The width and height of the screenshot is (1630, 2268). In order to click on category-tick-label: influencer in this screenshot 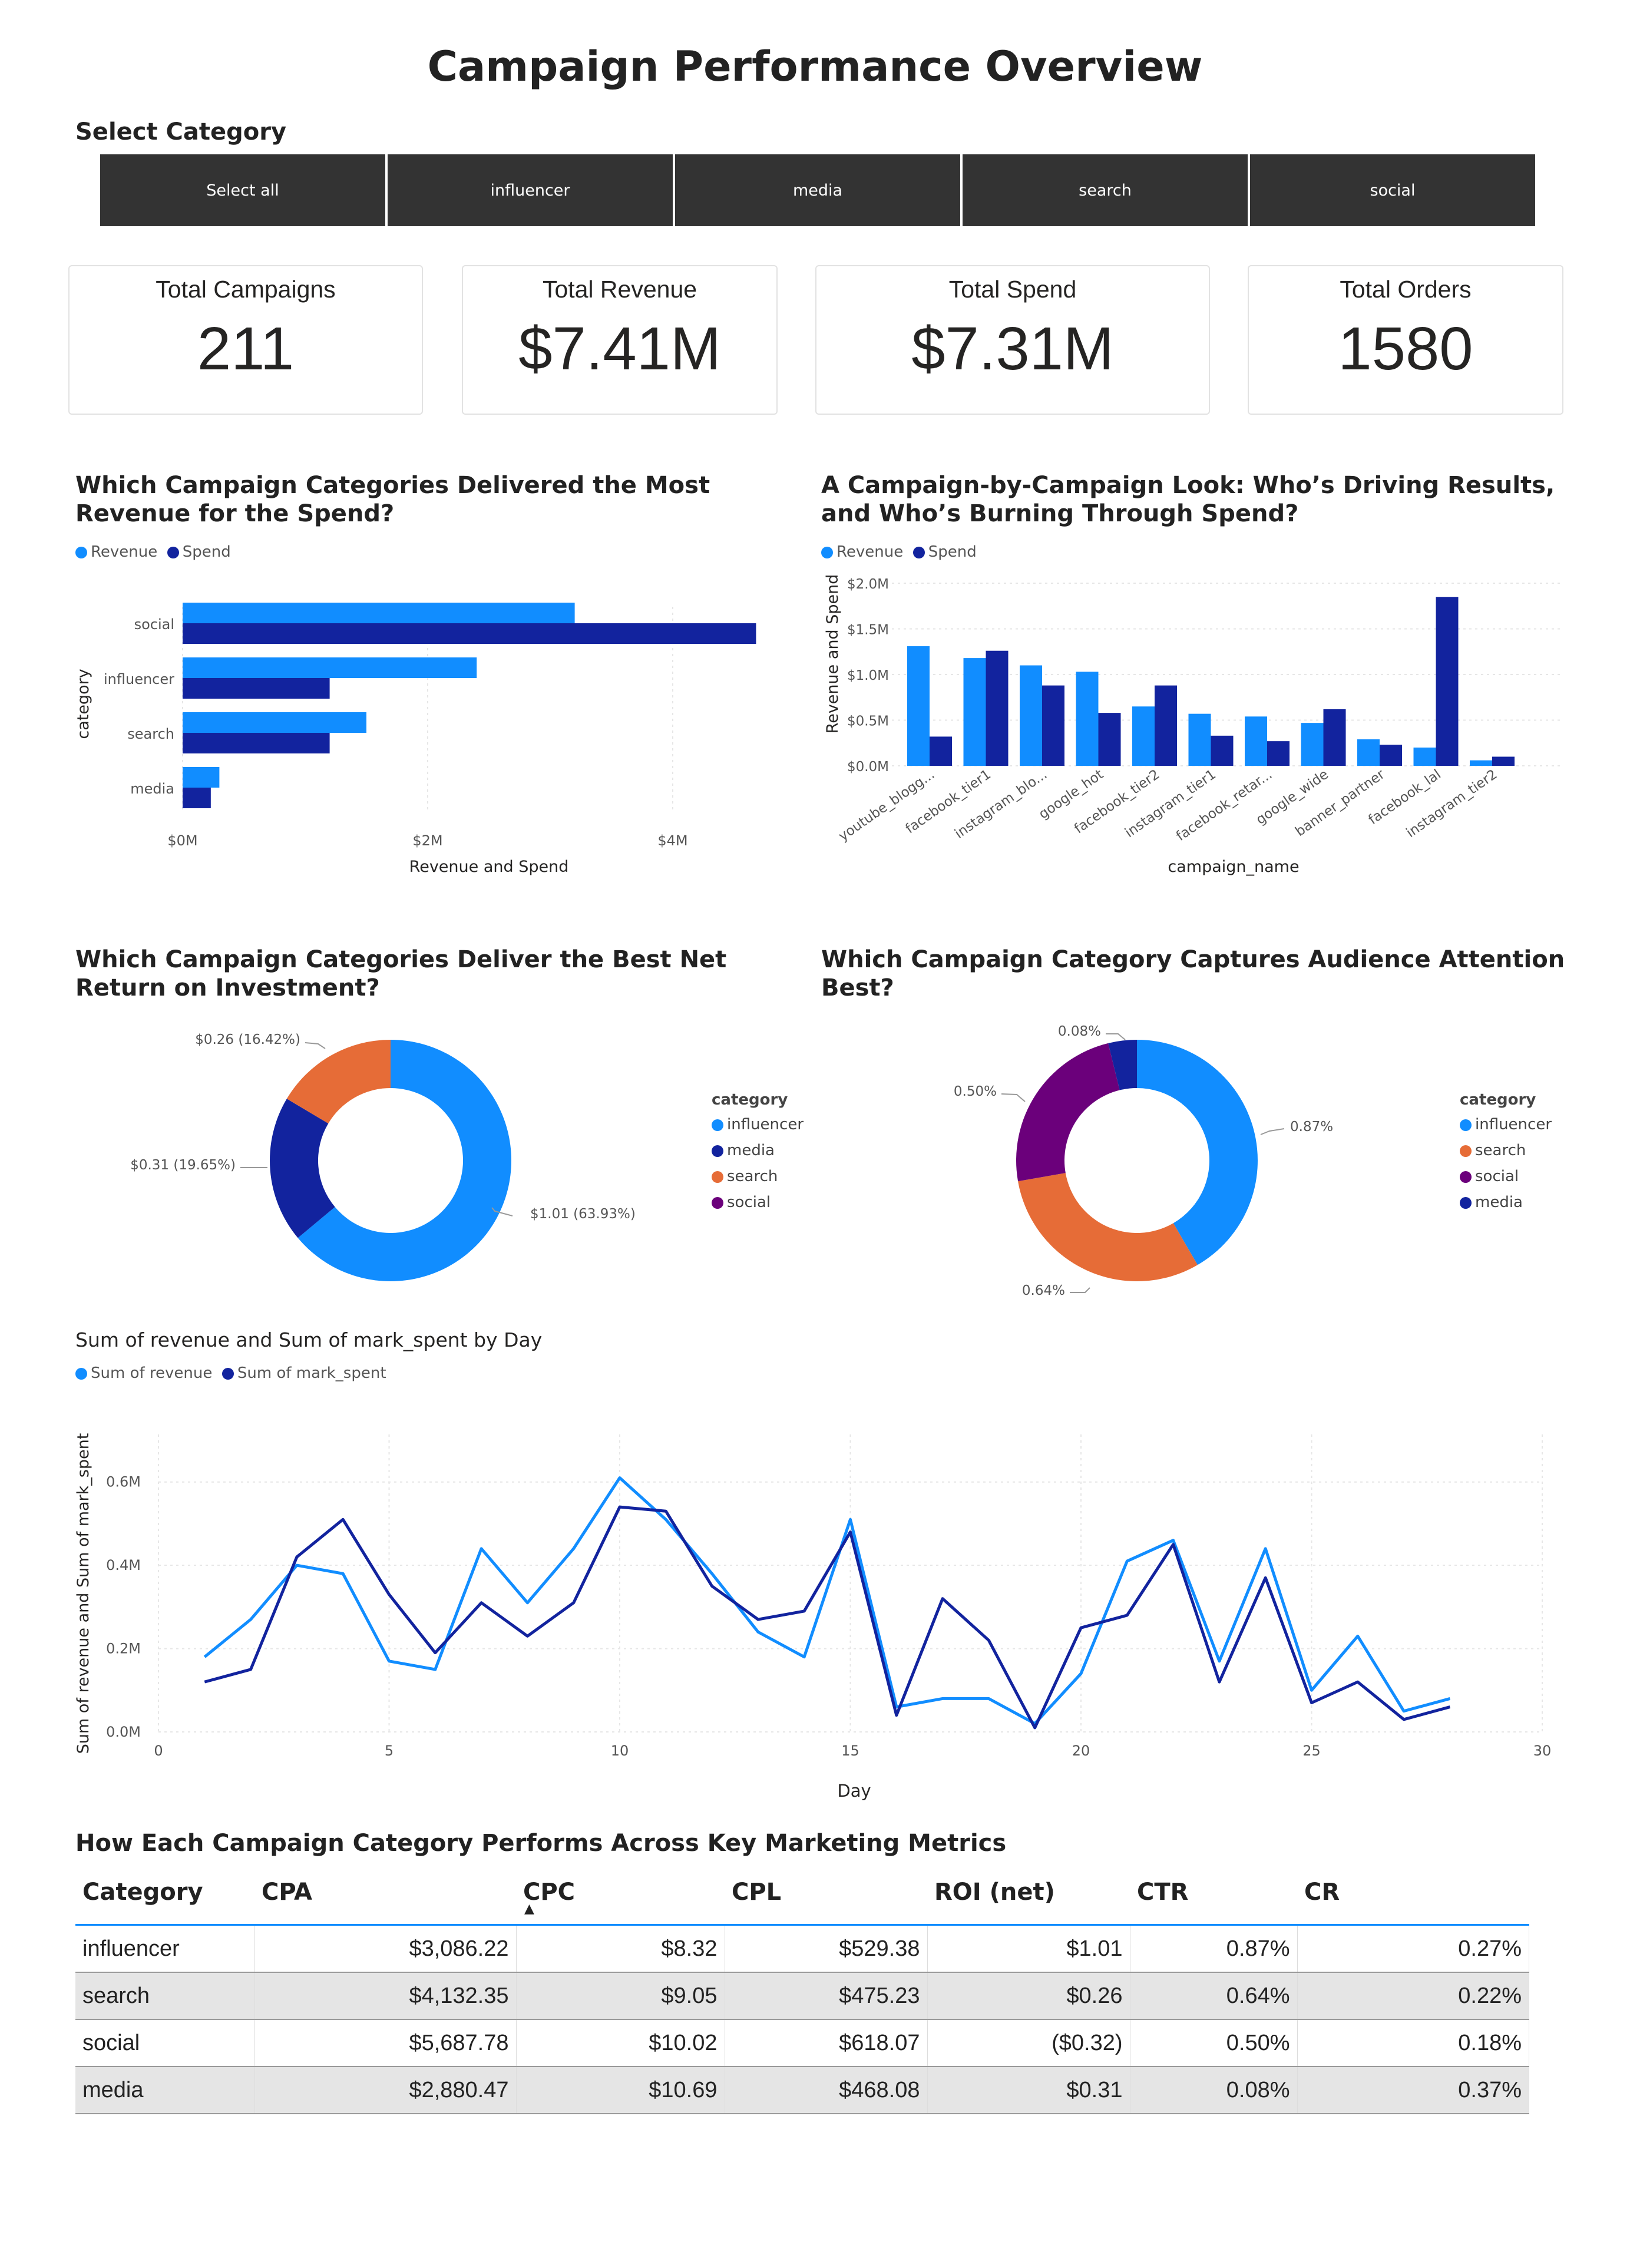, I will do `click(139, 679)`.